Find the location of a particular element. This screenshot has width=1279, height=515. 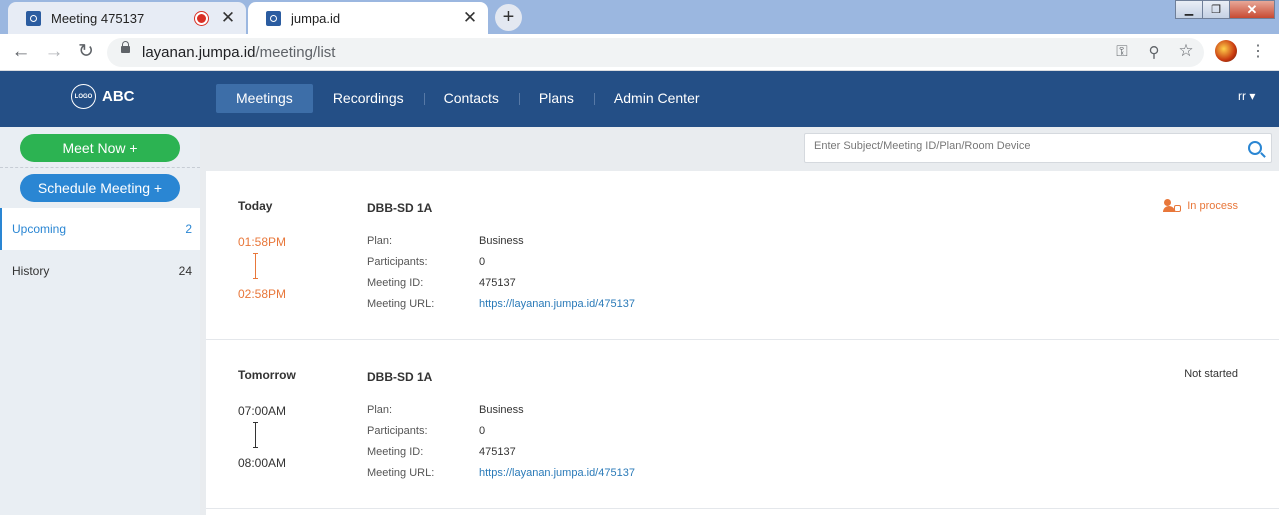

nav-plans: Plans is located at coordinates (556, 98).